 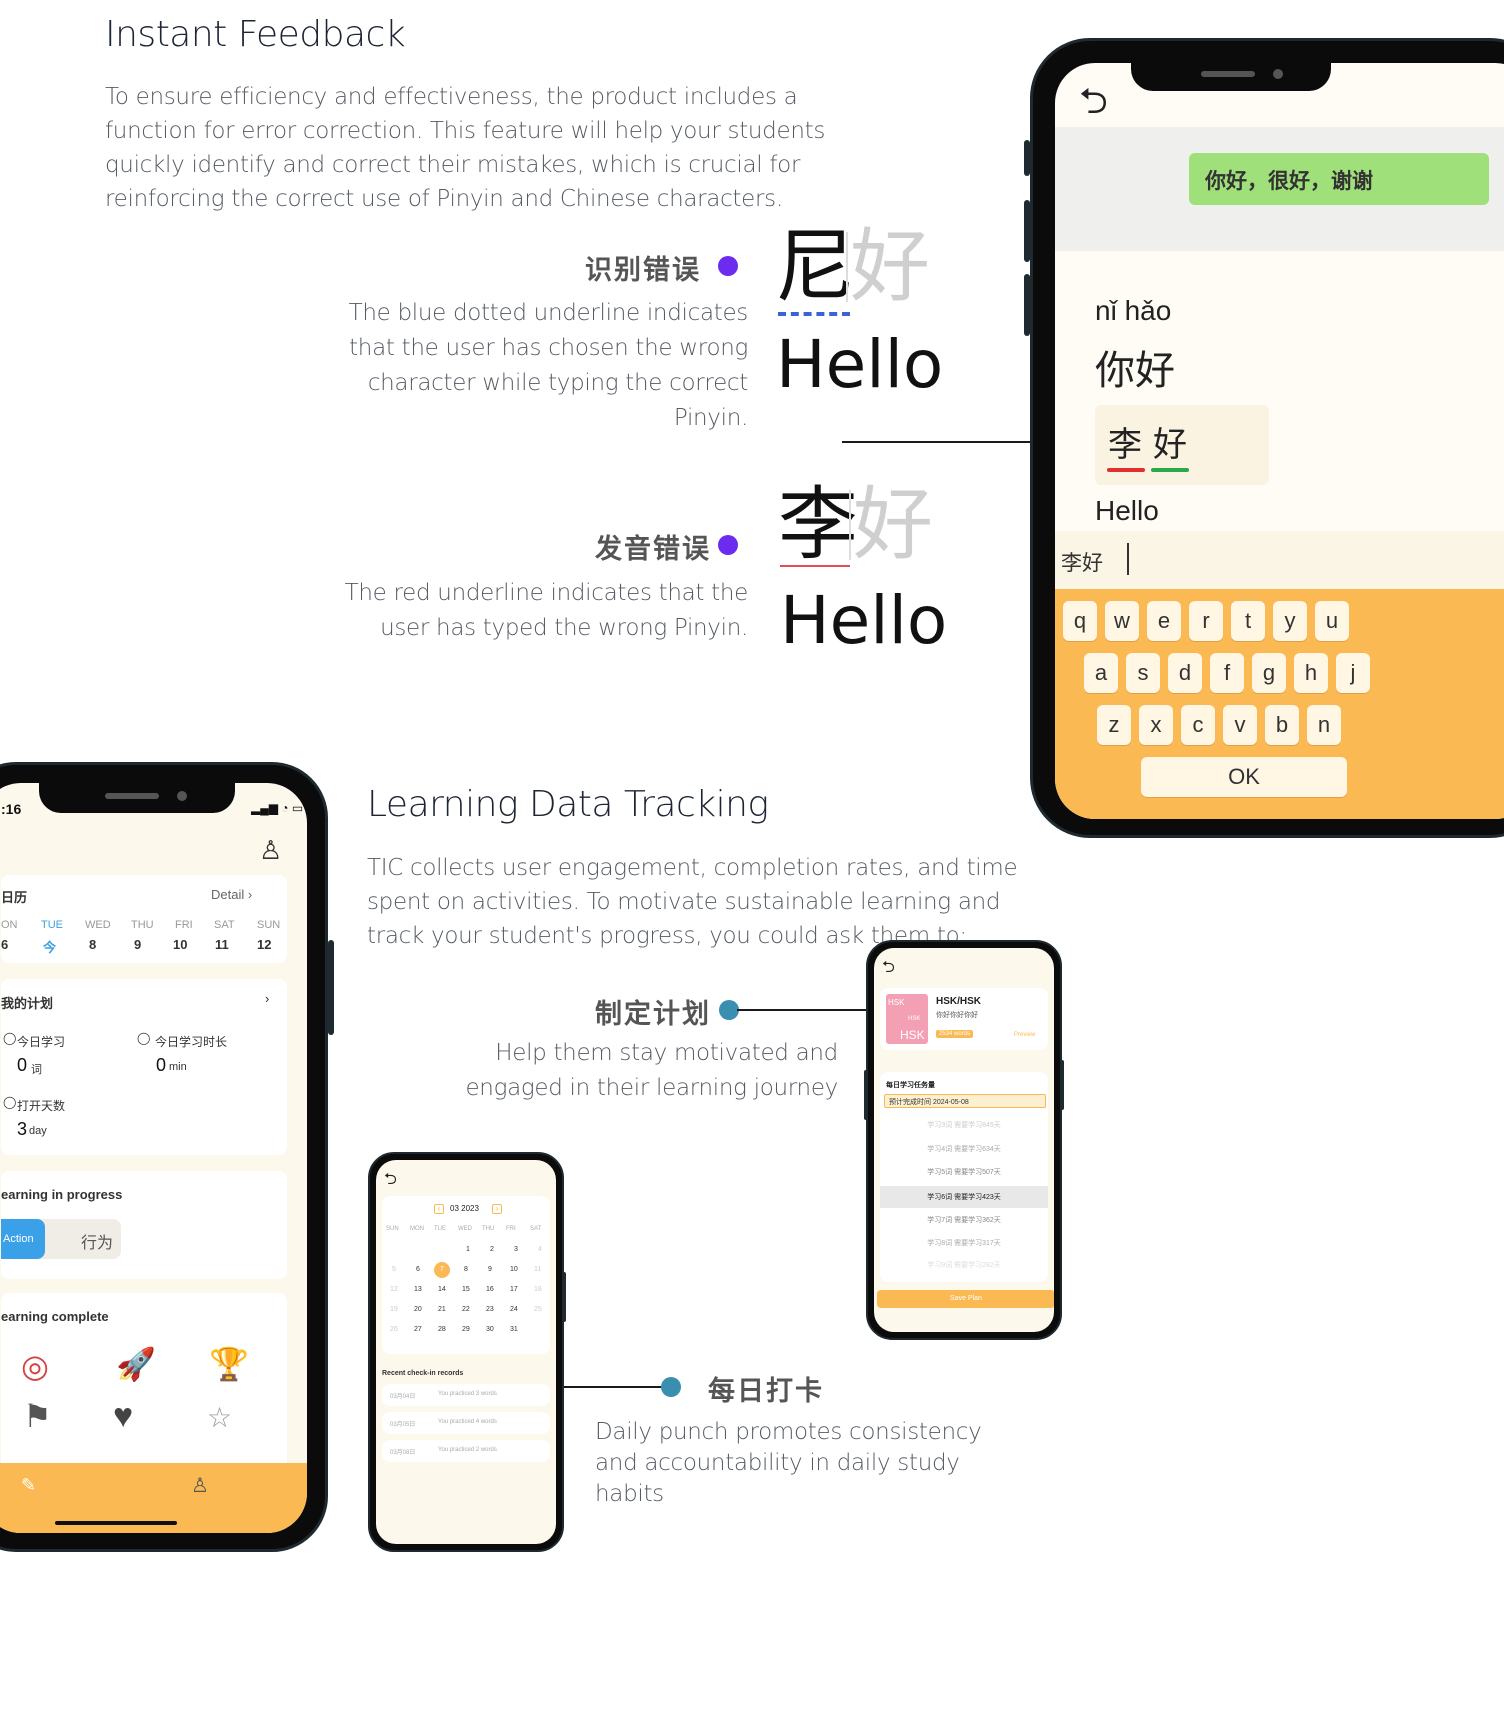 I want to click on key-d: d, so click(x=1185, y=673).